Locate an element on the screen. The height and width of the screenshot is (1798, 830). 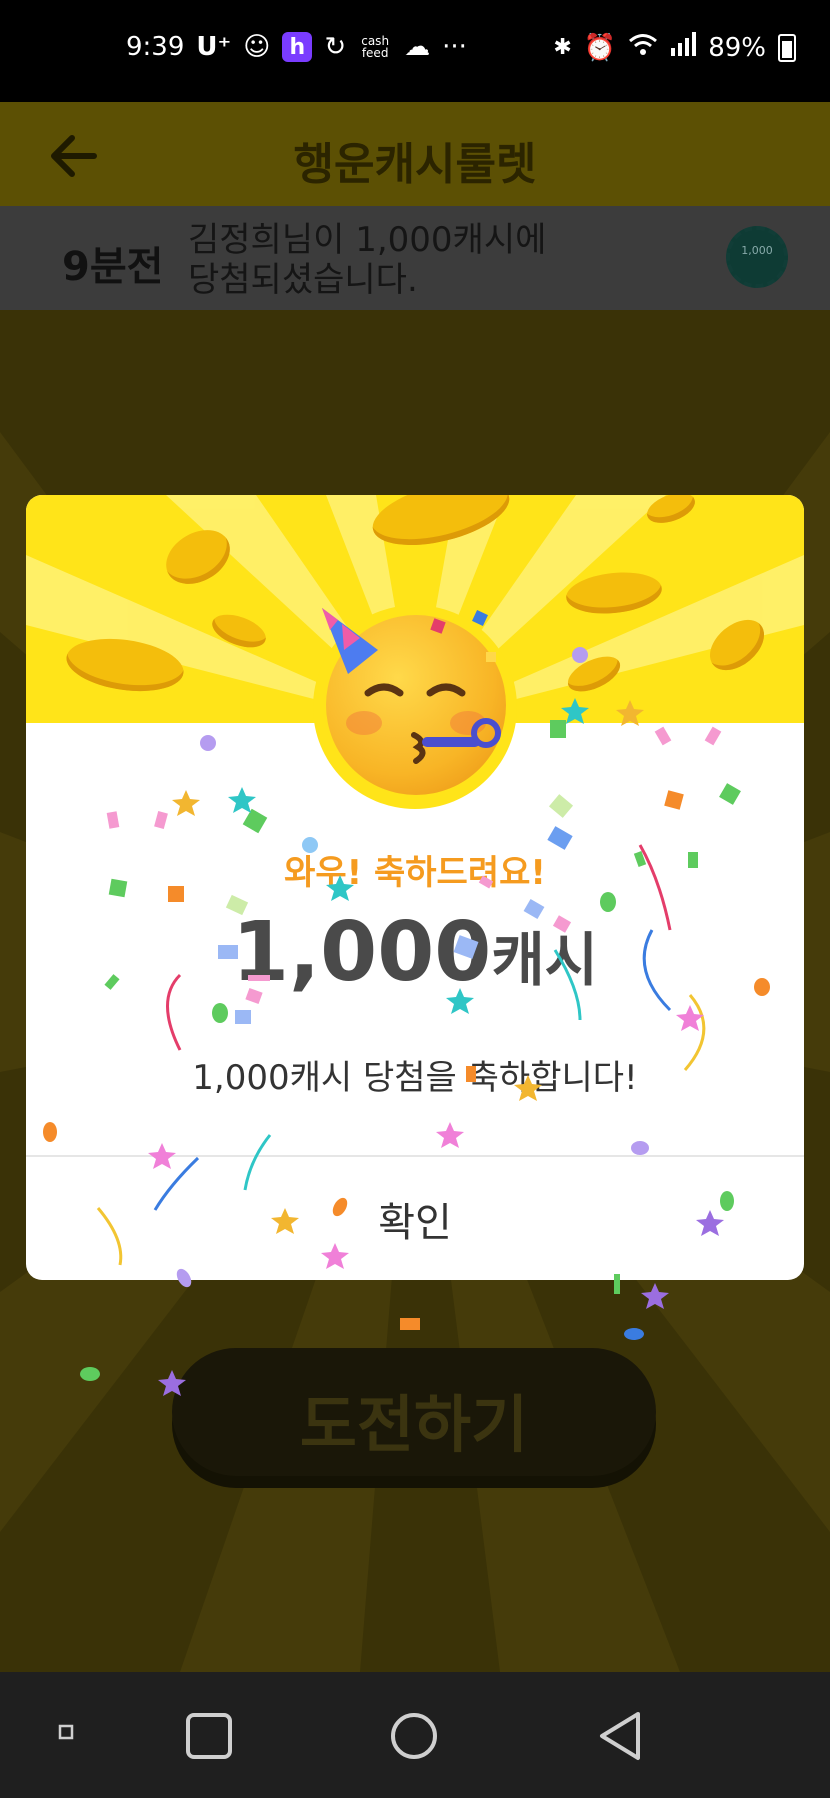
signal-icon is located at coordinates (683, 47).